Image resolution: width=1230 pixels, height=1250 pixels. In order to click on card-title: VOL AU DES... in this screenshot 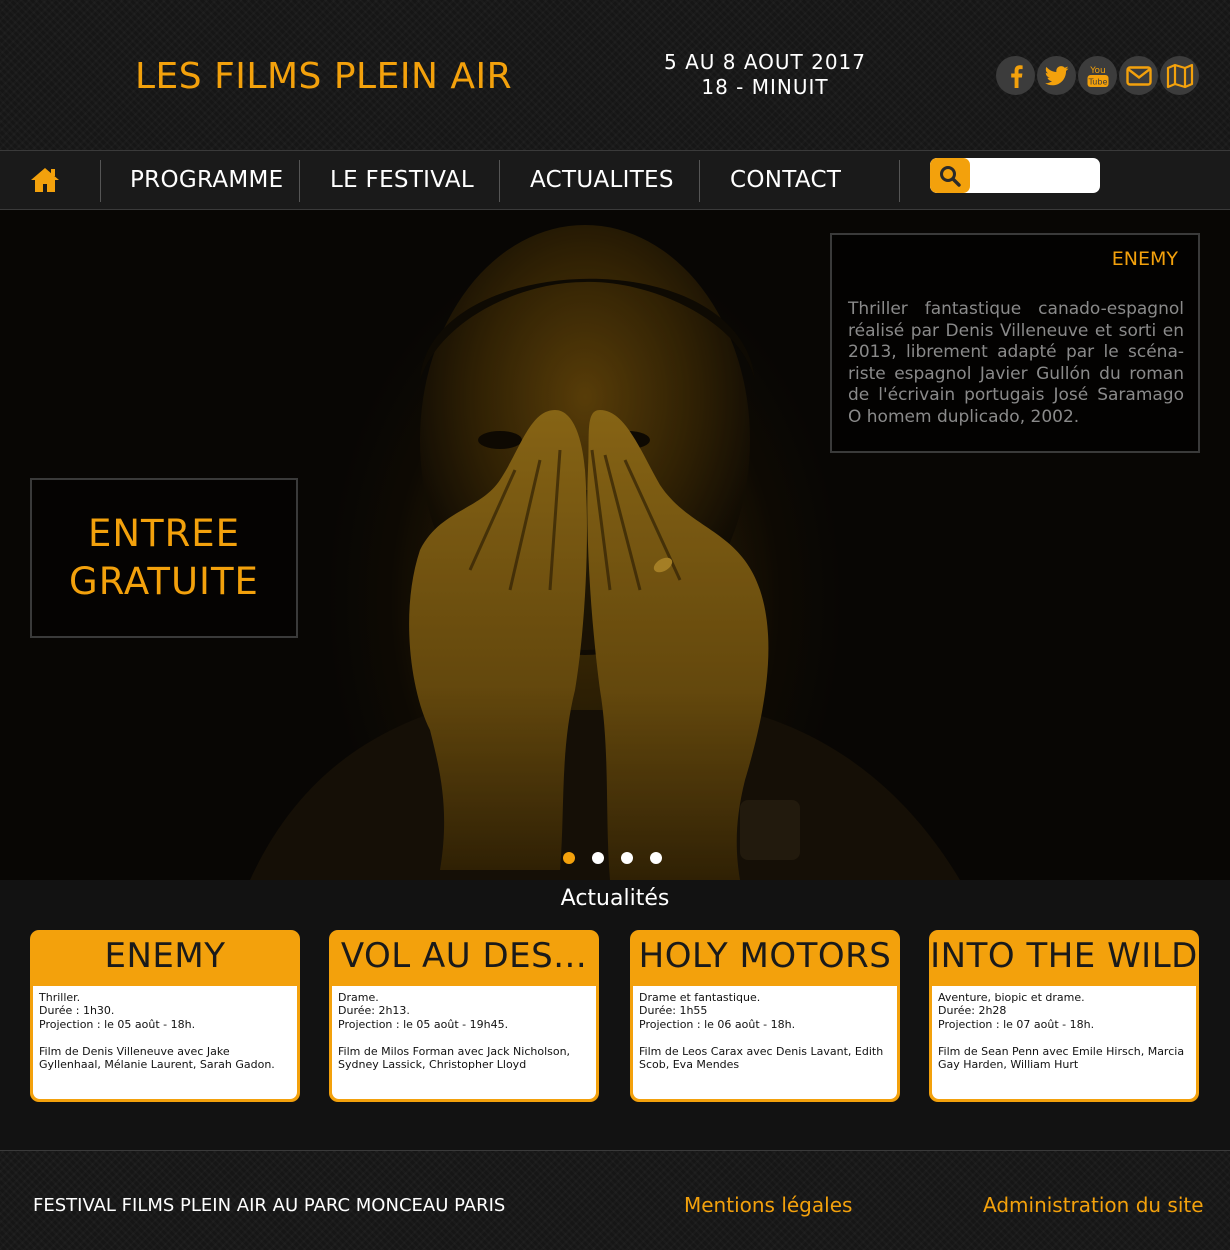, I will do `click(464, 956)`.